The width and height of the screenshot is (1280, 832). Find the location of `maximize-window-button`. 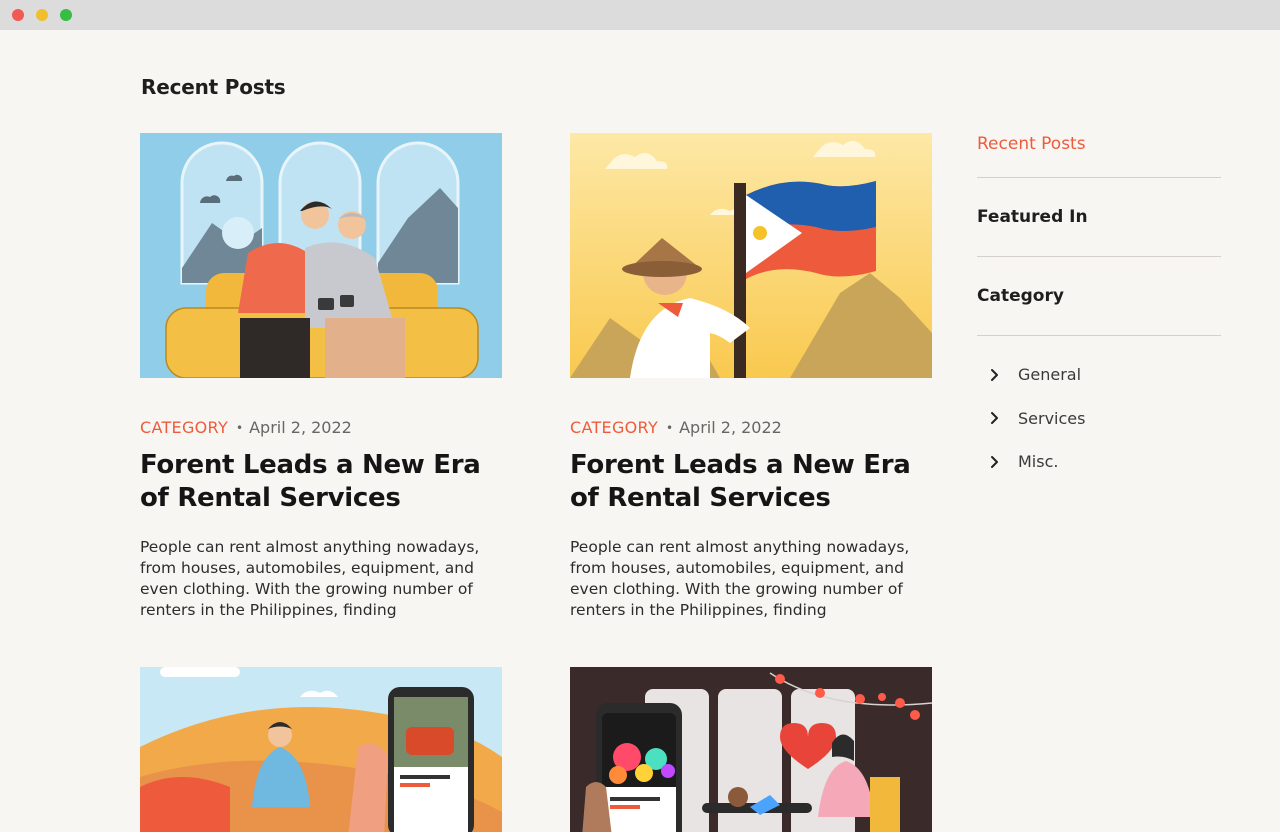

maximize-window-button is located at coordinates (66, 15).